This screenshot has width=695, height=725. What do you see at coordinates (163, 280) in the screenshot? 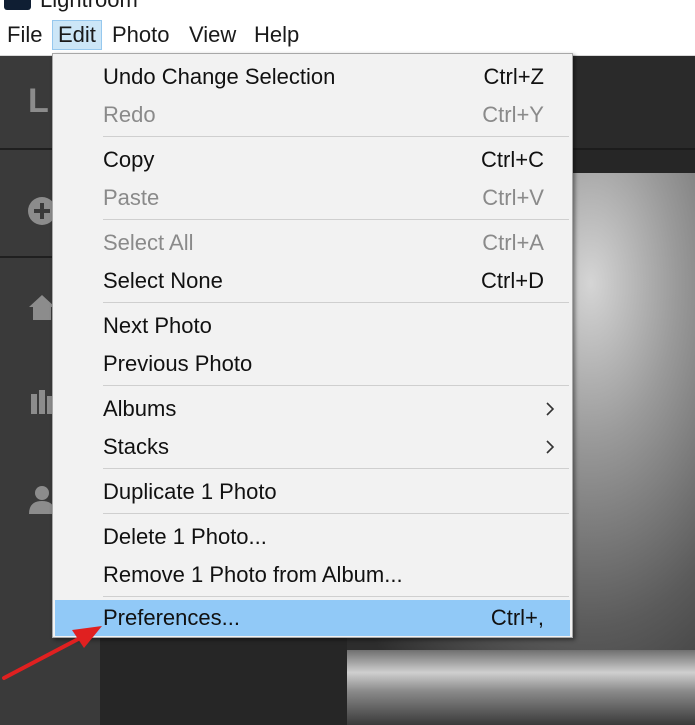
I see `menu-item-label: Select None` at bounding box center [163, 280].